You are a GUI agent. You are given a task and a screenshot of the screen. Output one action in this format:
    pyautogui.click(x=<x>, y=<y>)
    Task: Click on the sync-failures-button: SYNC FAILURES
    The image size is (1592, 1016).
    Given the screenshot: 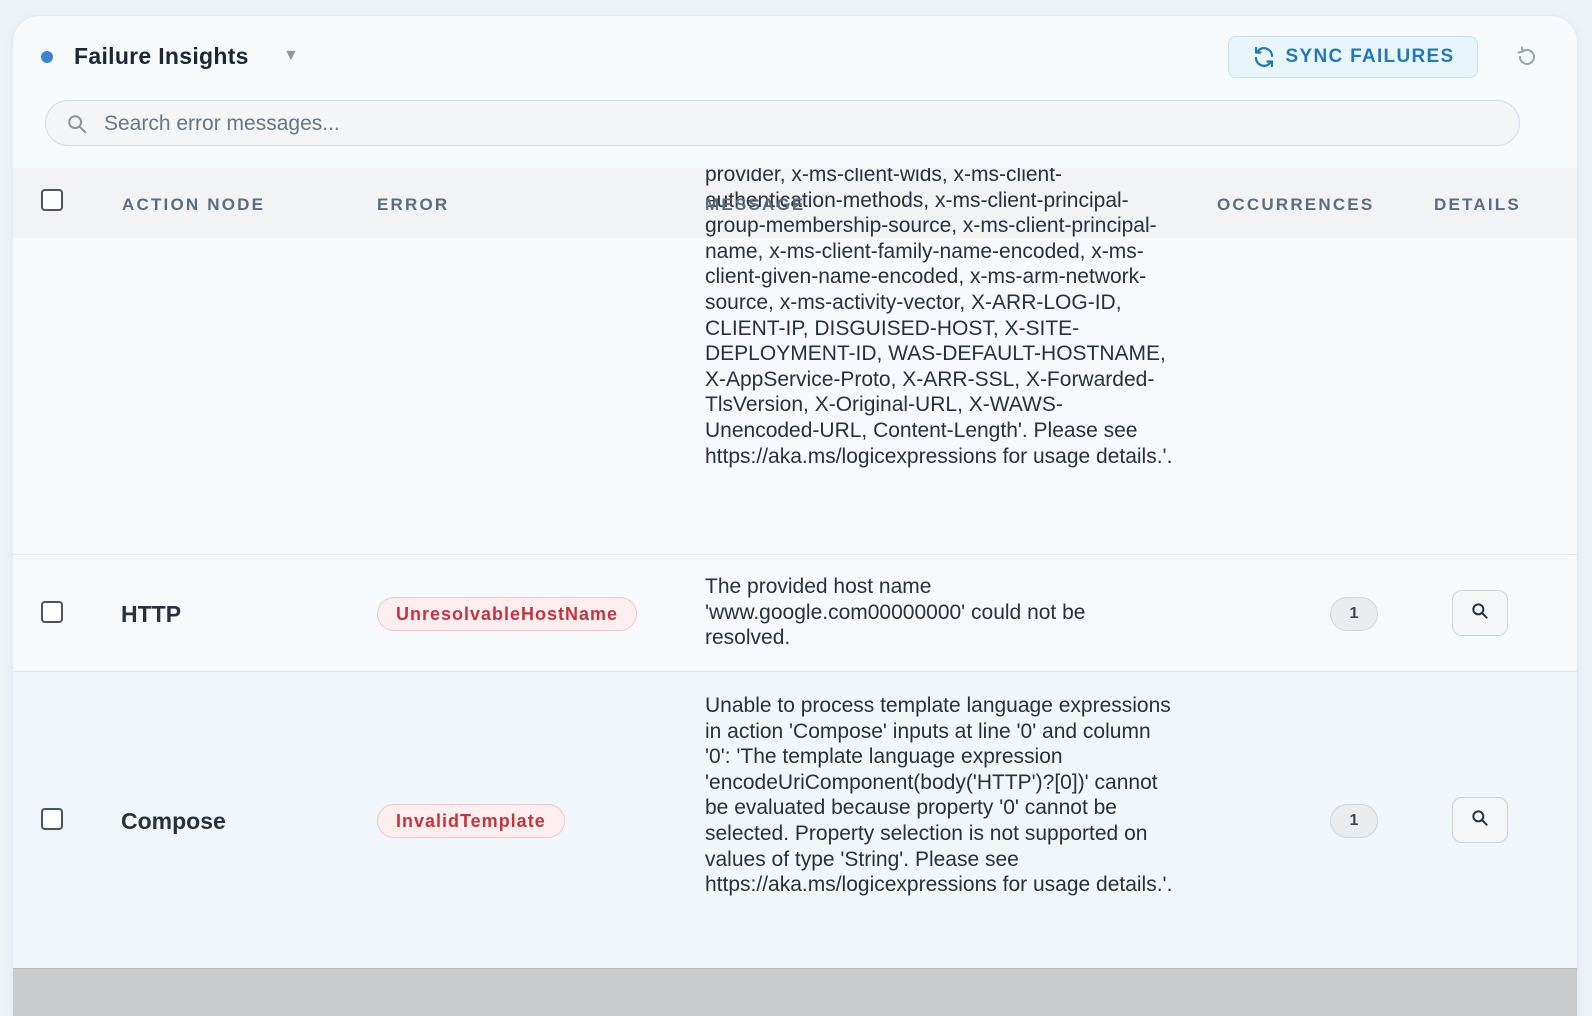 What is the action you would take?
    pyautogui.click(x=1353, y=57)
    